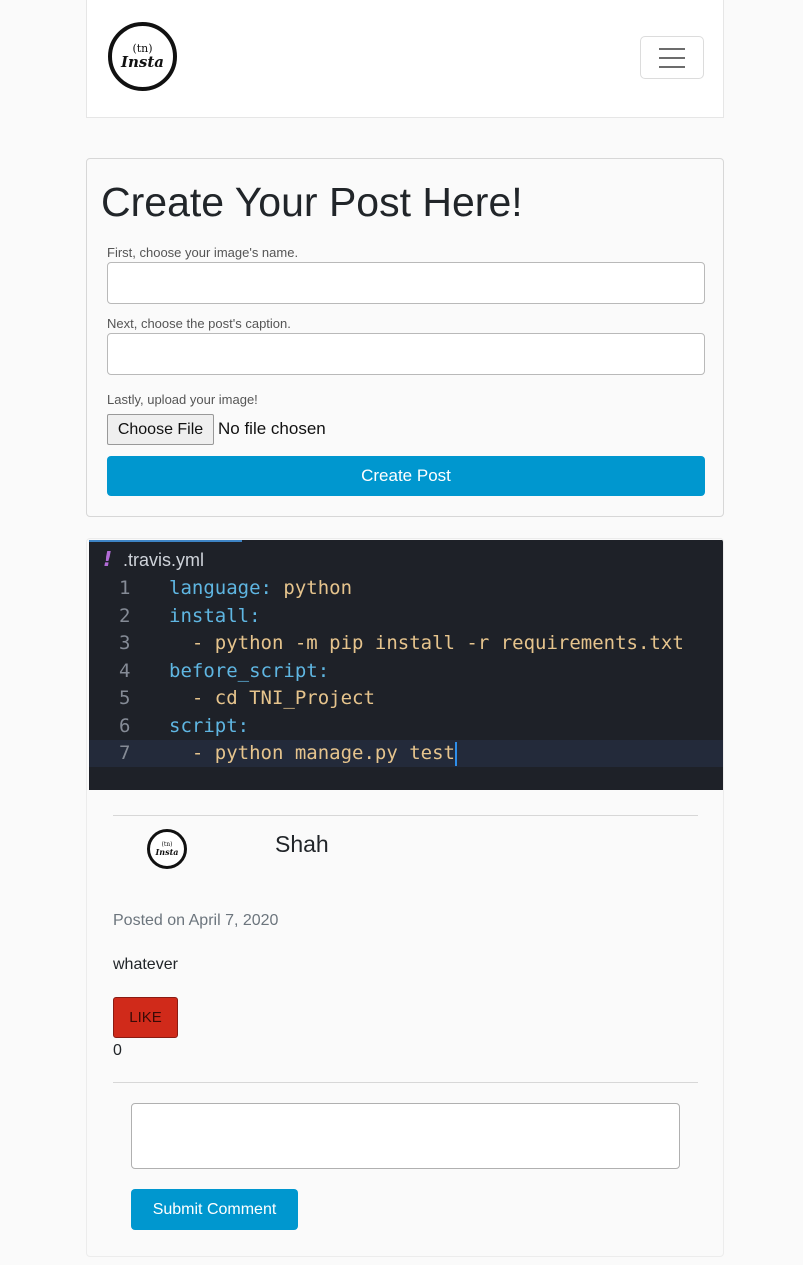 This screenshot has width=803, height=1265. Describe the element at coordinates (117, 1050) in the screenshot. I see `like-count: 0` at that location.